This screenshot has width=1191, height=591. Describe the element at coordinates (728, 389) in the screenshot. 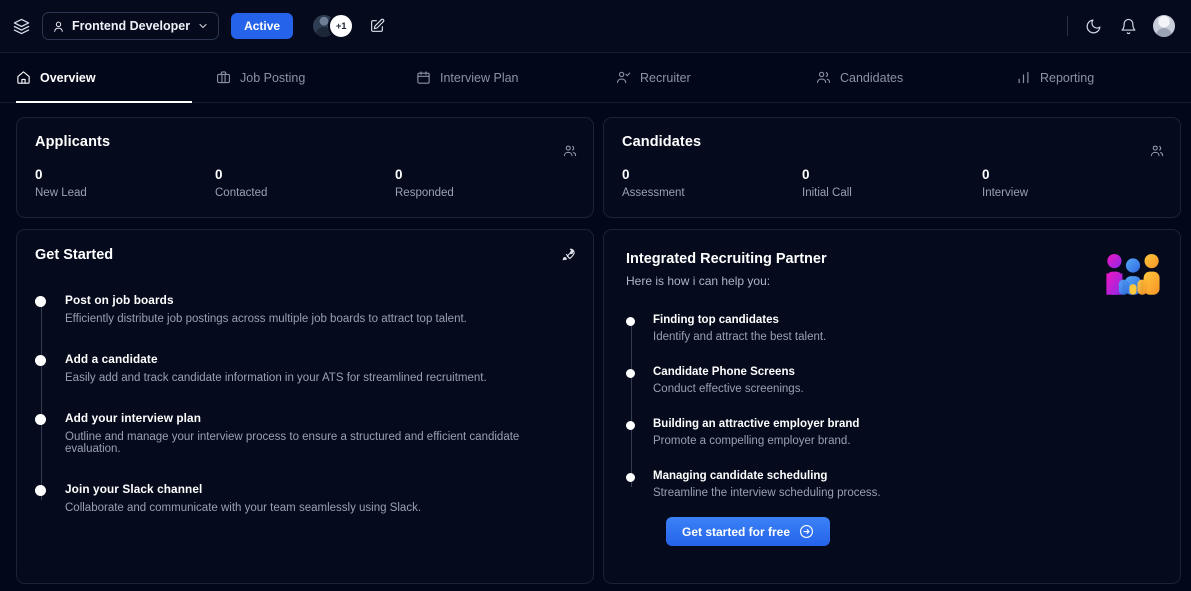

I see `item-desc: Conduct effective screenings.` at that location.